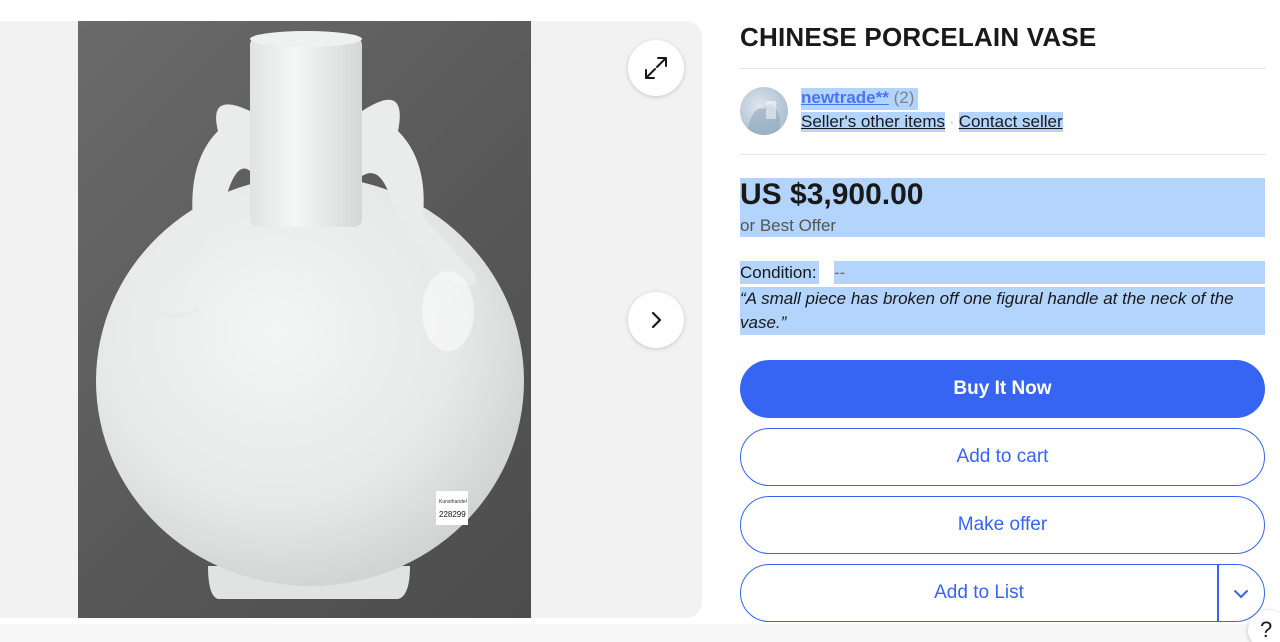  What do you see at coordinates (1002, 389) in the screenshot?
I see `buy-it-now-button: Buy It Now` at bounding box center [1002, 389].